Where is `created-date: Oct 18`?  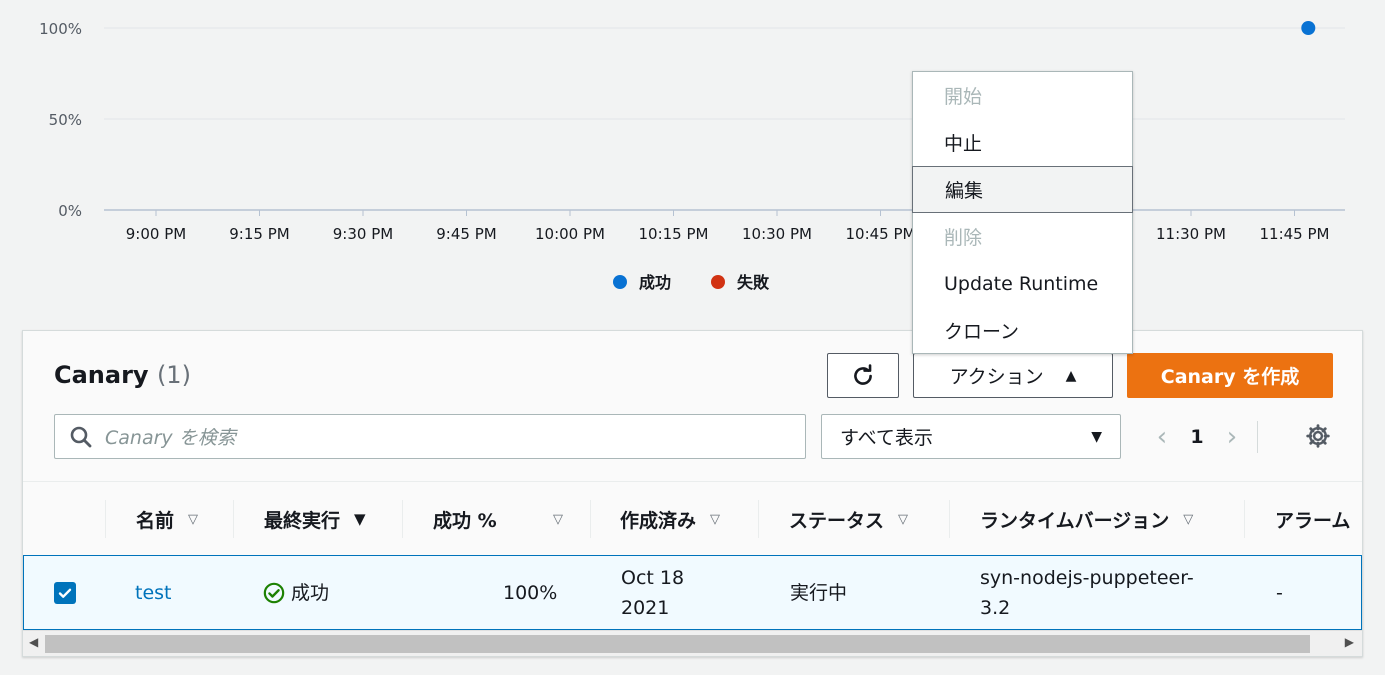 created-date: Oct 18 is located at coordinates (653, 577).